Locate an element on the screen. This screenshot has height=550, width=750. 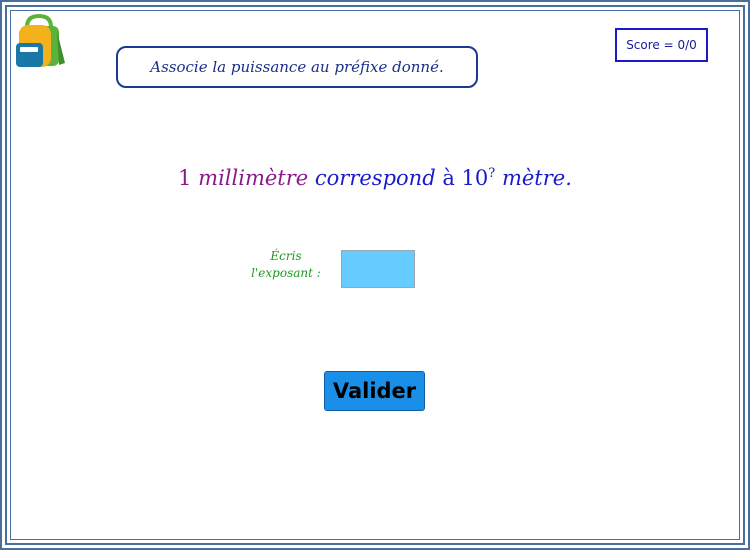
question-unit: millimètre is located at coordinates (253, 178).